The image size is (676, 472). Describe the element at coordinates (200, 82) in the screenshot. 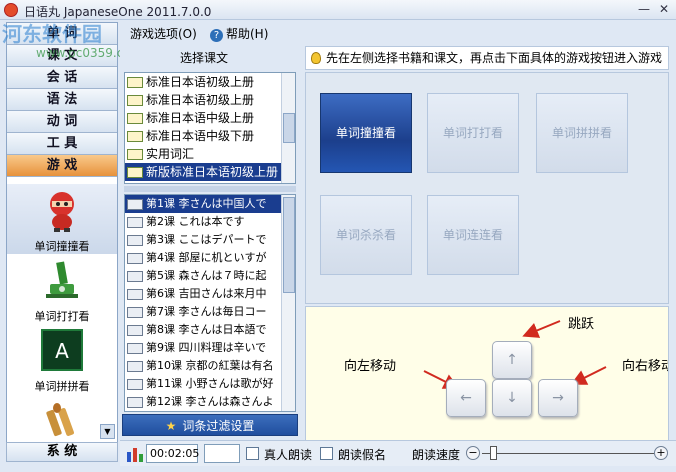

I see `book-label: 标准日本语初级上册` at that location.